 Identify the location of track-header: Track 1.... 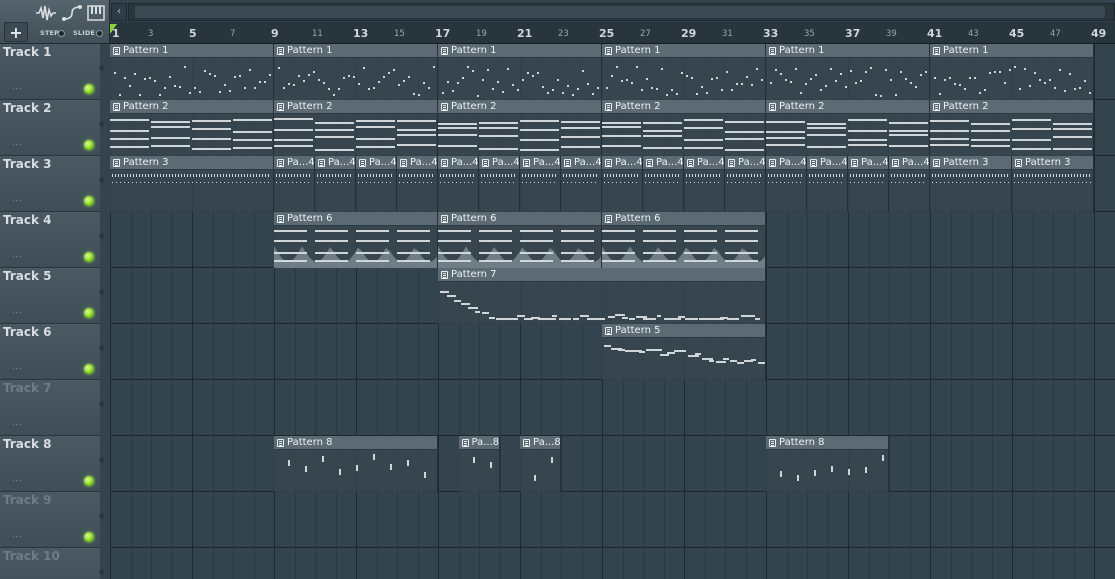
(51, 72).